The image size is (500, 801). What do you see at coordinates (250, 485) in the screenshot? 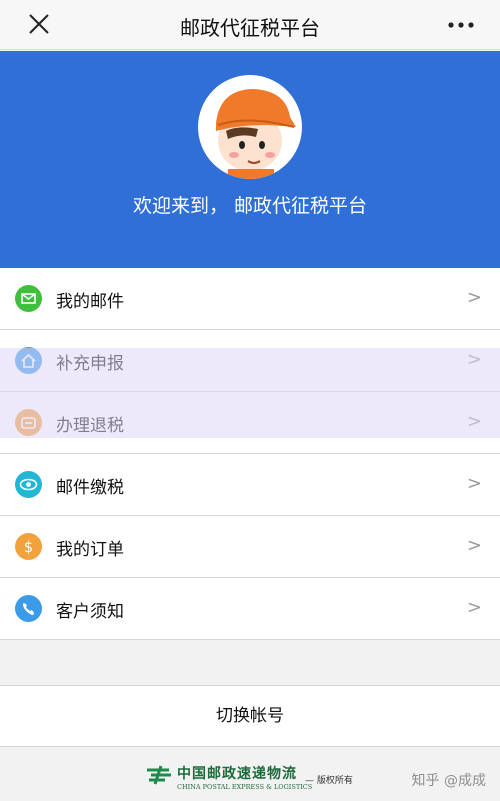
I see `menu-item-mail-tax-payment: 邮件缴税 >` at bounding box center [250, 485].